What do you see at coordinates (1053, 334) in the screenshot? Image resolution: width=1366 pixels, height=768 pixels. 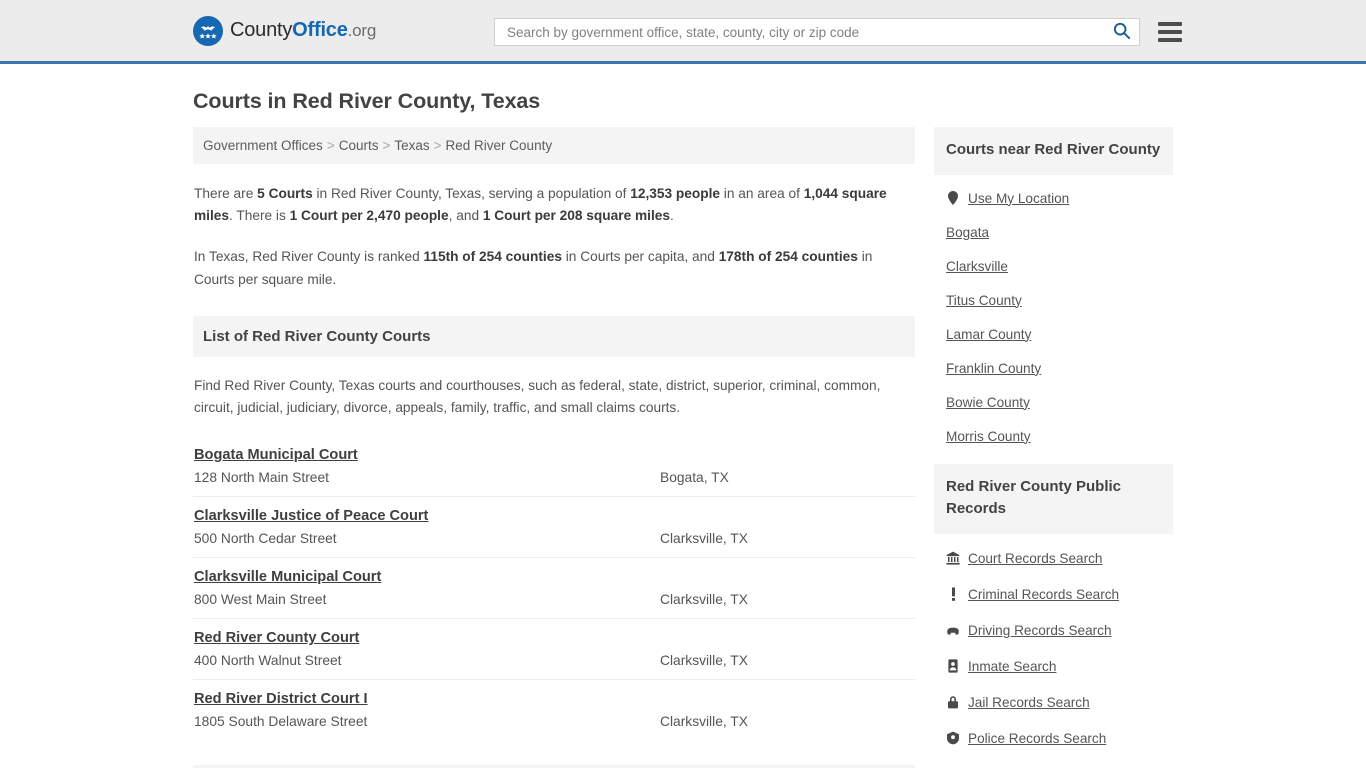 I see `sidebar-item-lamar-county: Lamar County` at bounding box center [1053, 334].